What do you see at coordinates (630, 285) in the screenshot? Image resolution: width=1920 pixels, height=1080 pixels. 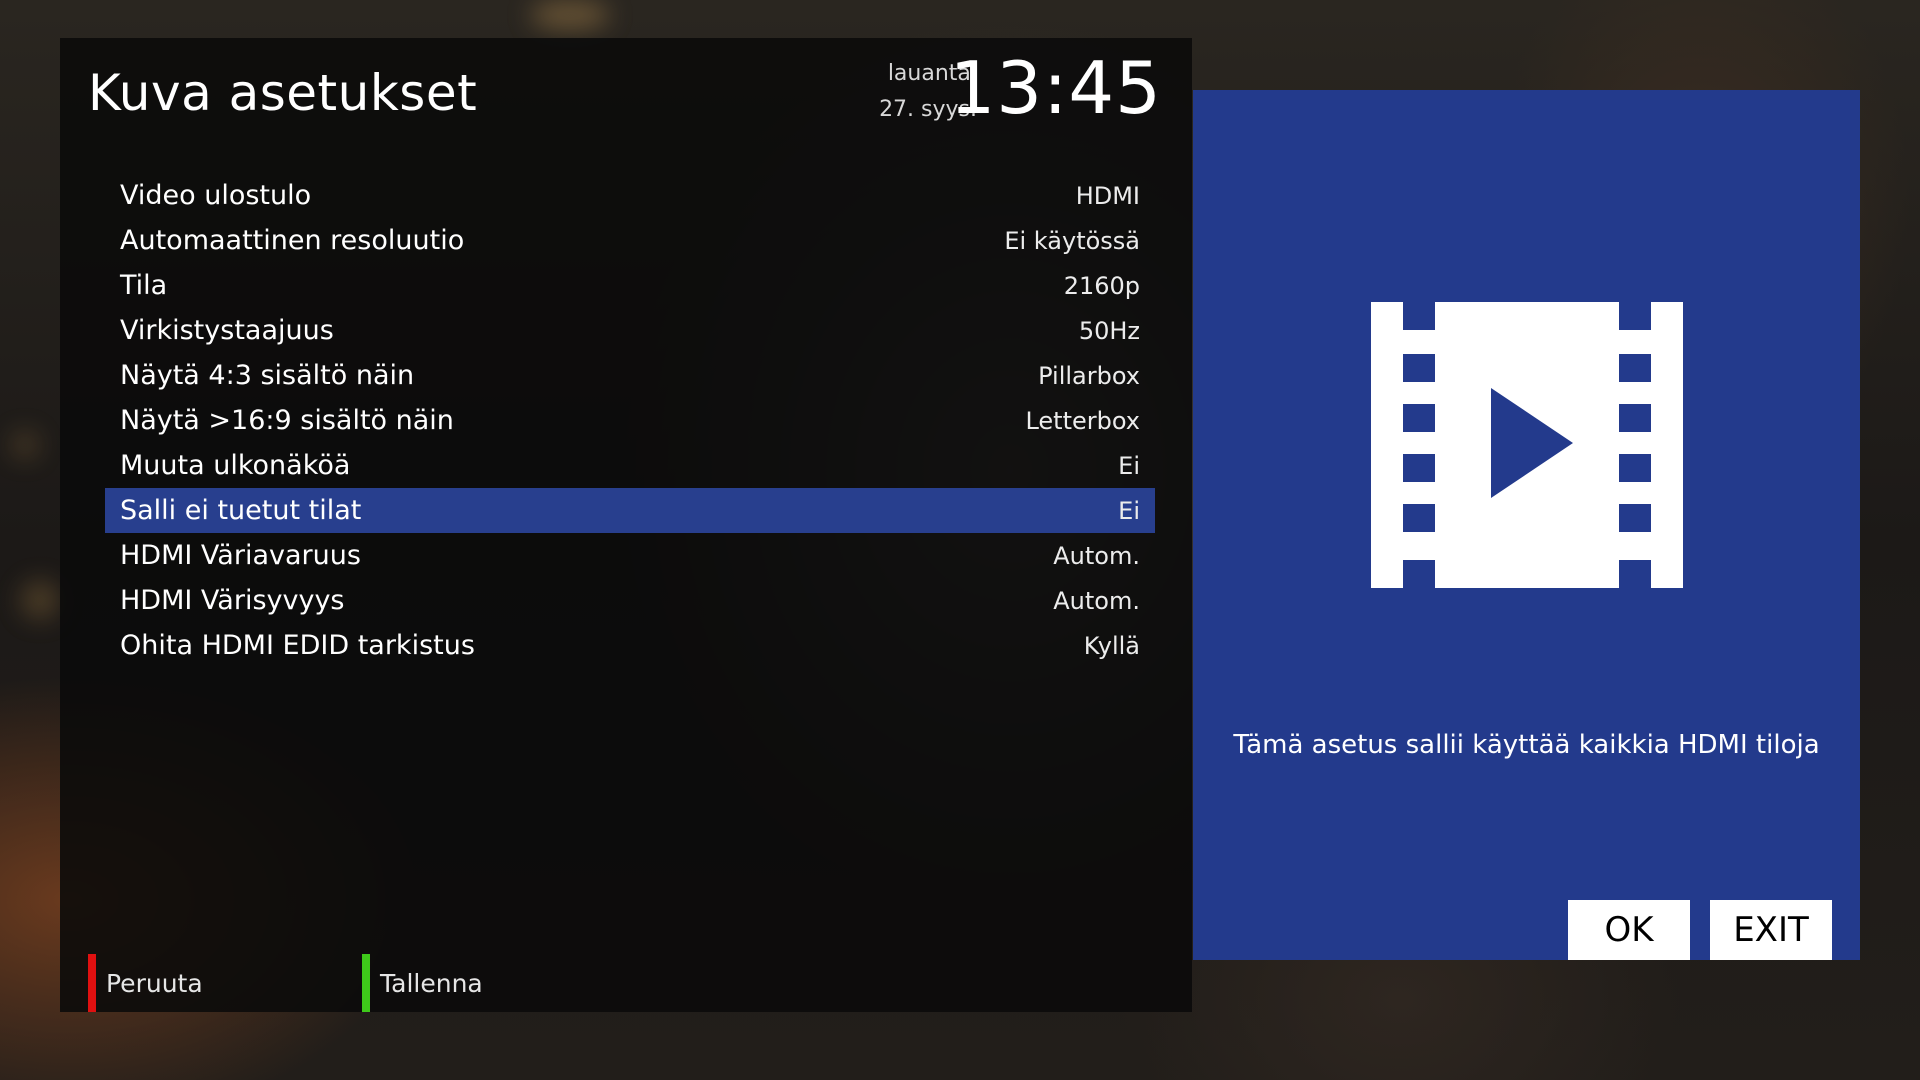 I see `setting-row-mode: Tila 2160p` at bounding box center [630, 285].